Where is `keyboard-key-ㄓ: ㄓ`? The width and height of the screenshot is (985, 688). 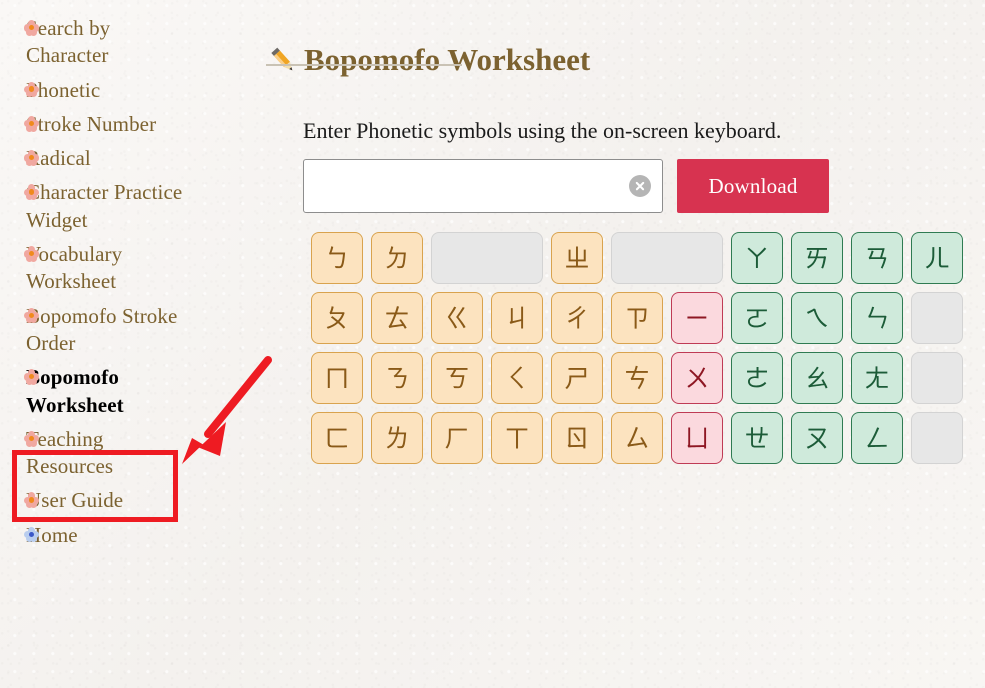
keyboard-key-ㄓ: ㄓ is located at coordinates (576, 258).